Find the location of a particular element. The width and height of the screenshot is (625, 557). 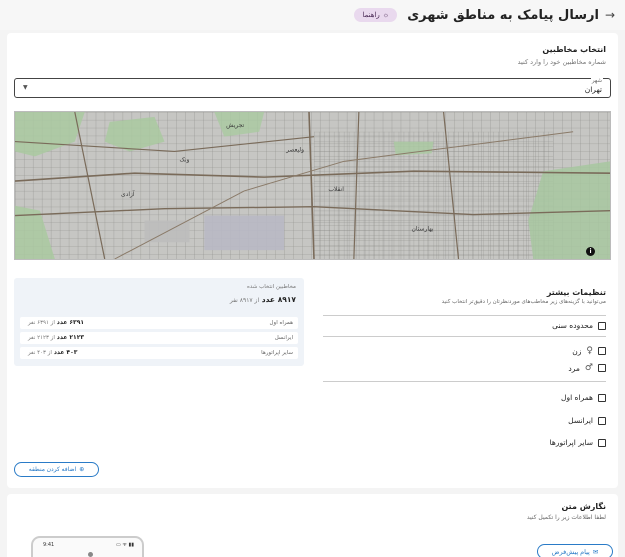

preset-message-label: پیام پیش‌فرض is located at coordinates (570, 552).